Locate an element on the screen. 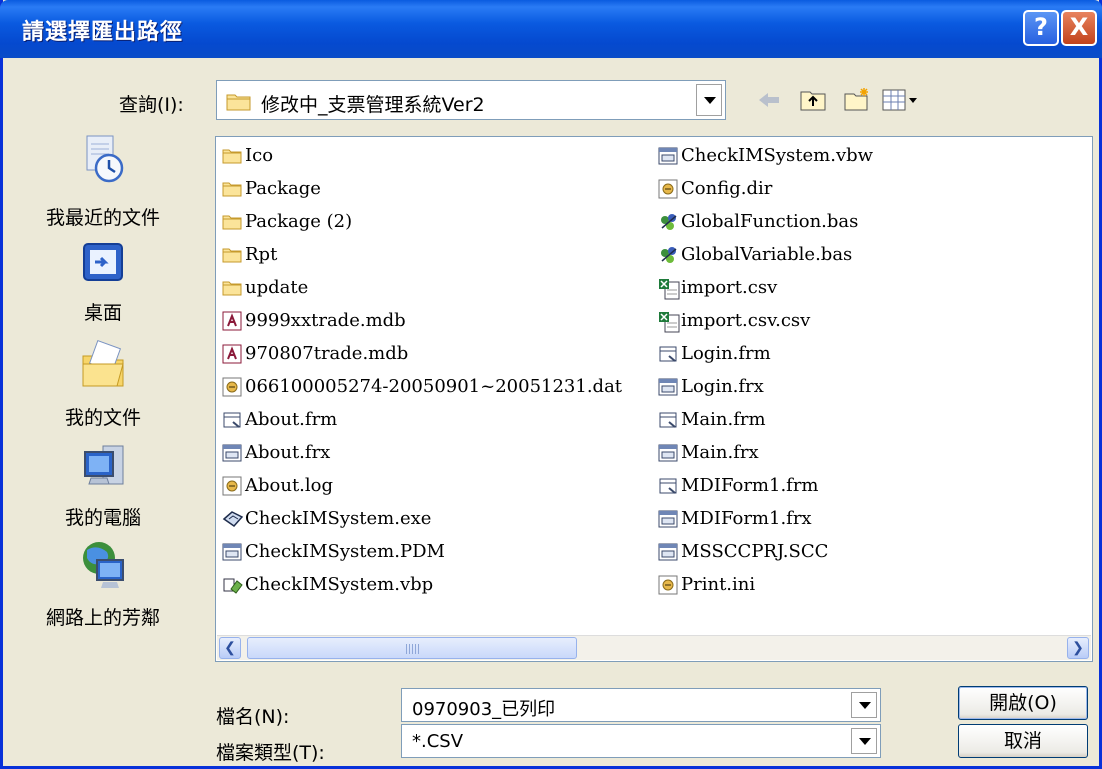  filename-dropdown-arrow is located at coordinates (864, 705).